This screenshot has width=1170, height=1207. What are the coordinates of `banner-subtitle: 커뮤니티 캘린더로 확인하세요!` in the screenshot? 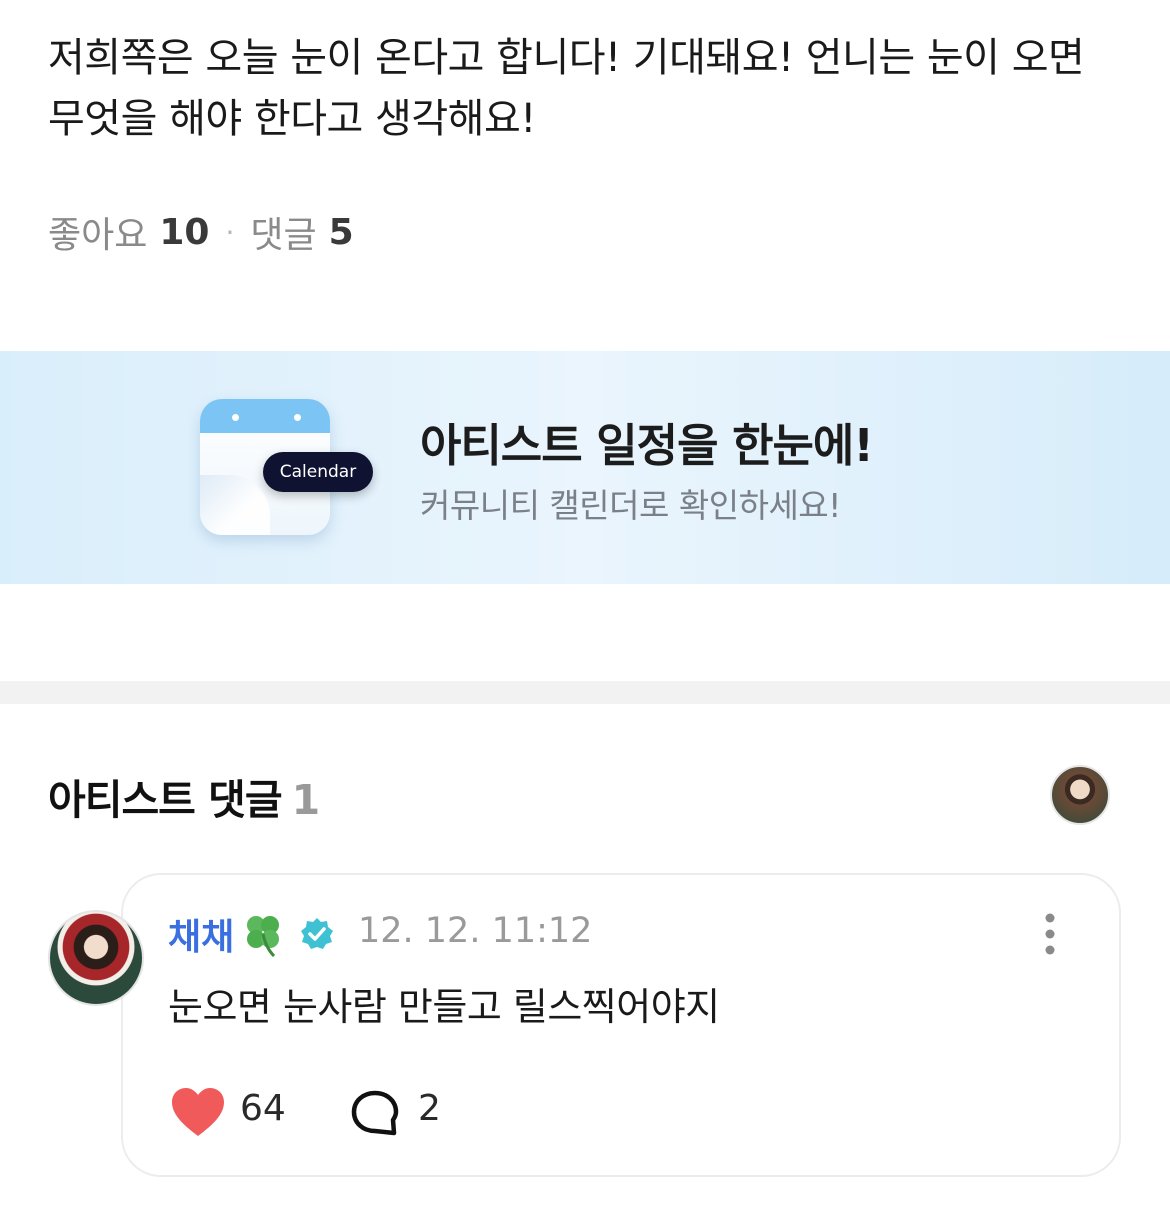 It's located at (630, 505).